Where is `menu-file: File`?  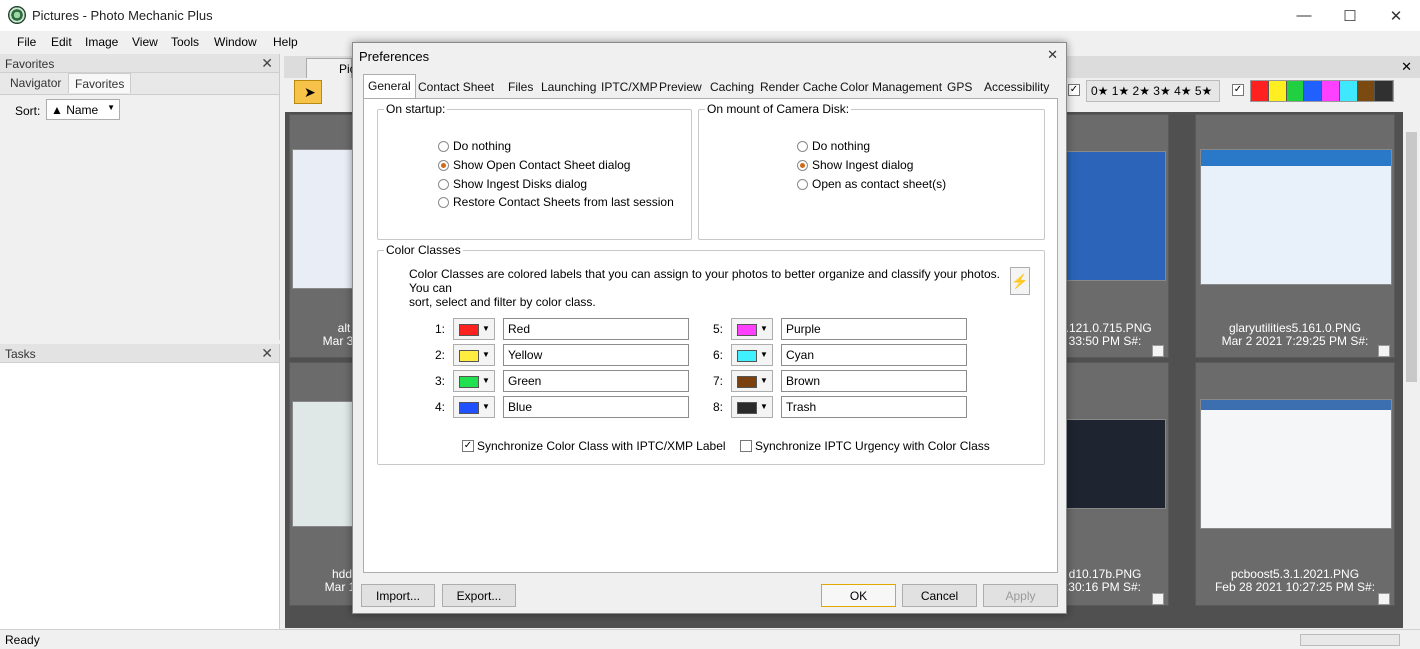 menu-file: File is located at coordinates (26, 42).